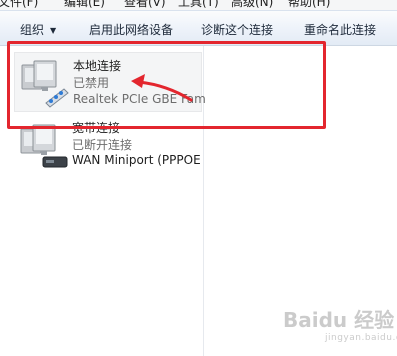  I want to click on connection-status: 已断开连接, so click(102, 145).